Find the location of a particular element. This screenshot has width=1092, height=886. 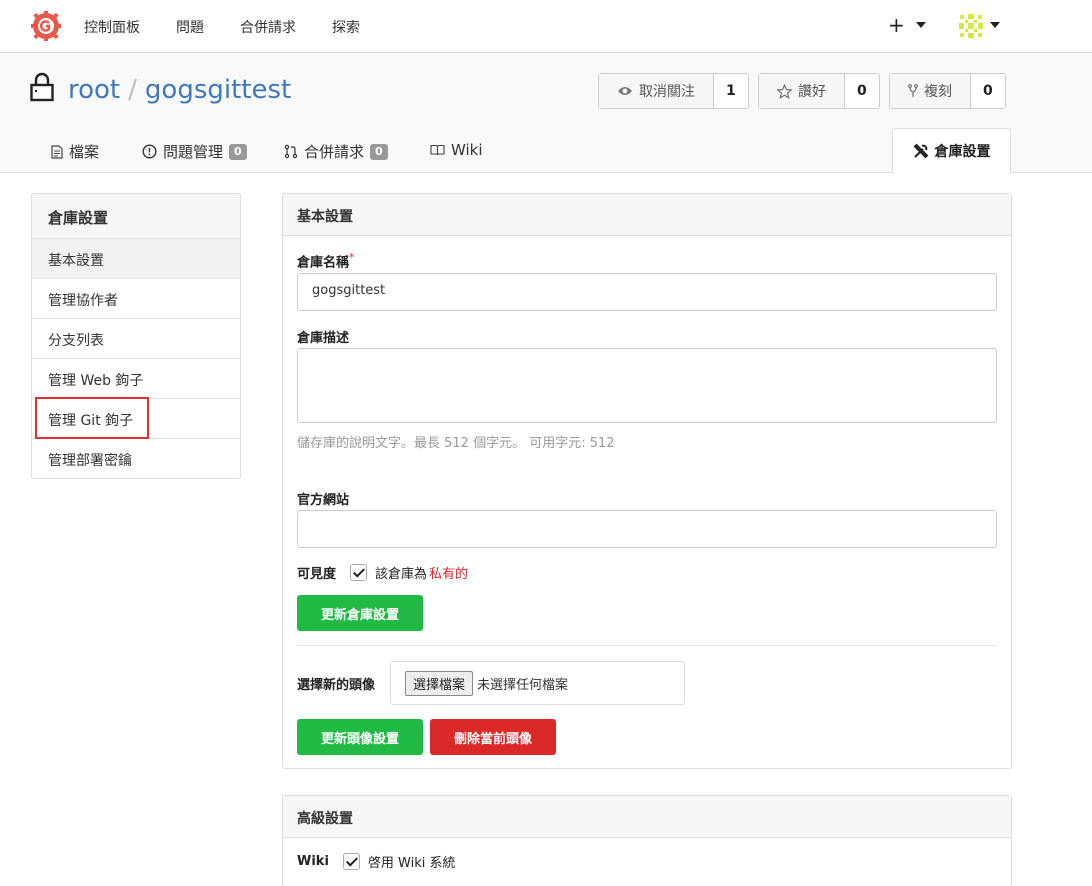

issue-icon is located at coordinates (149, 151).